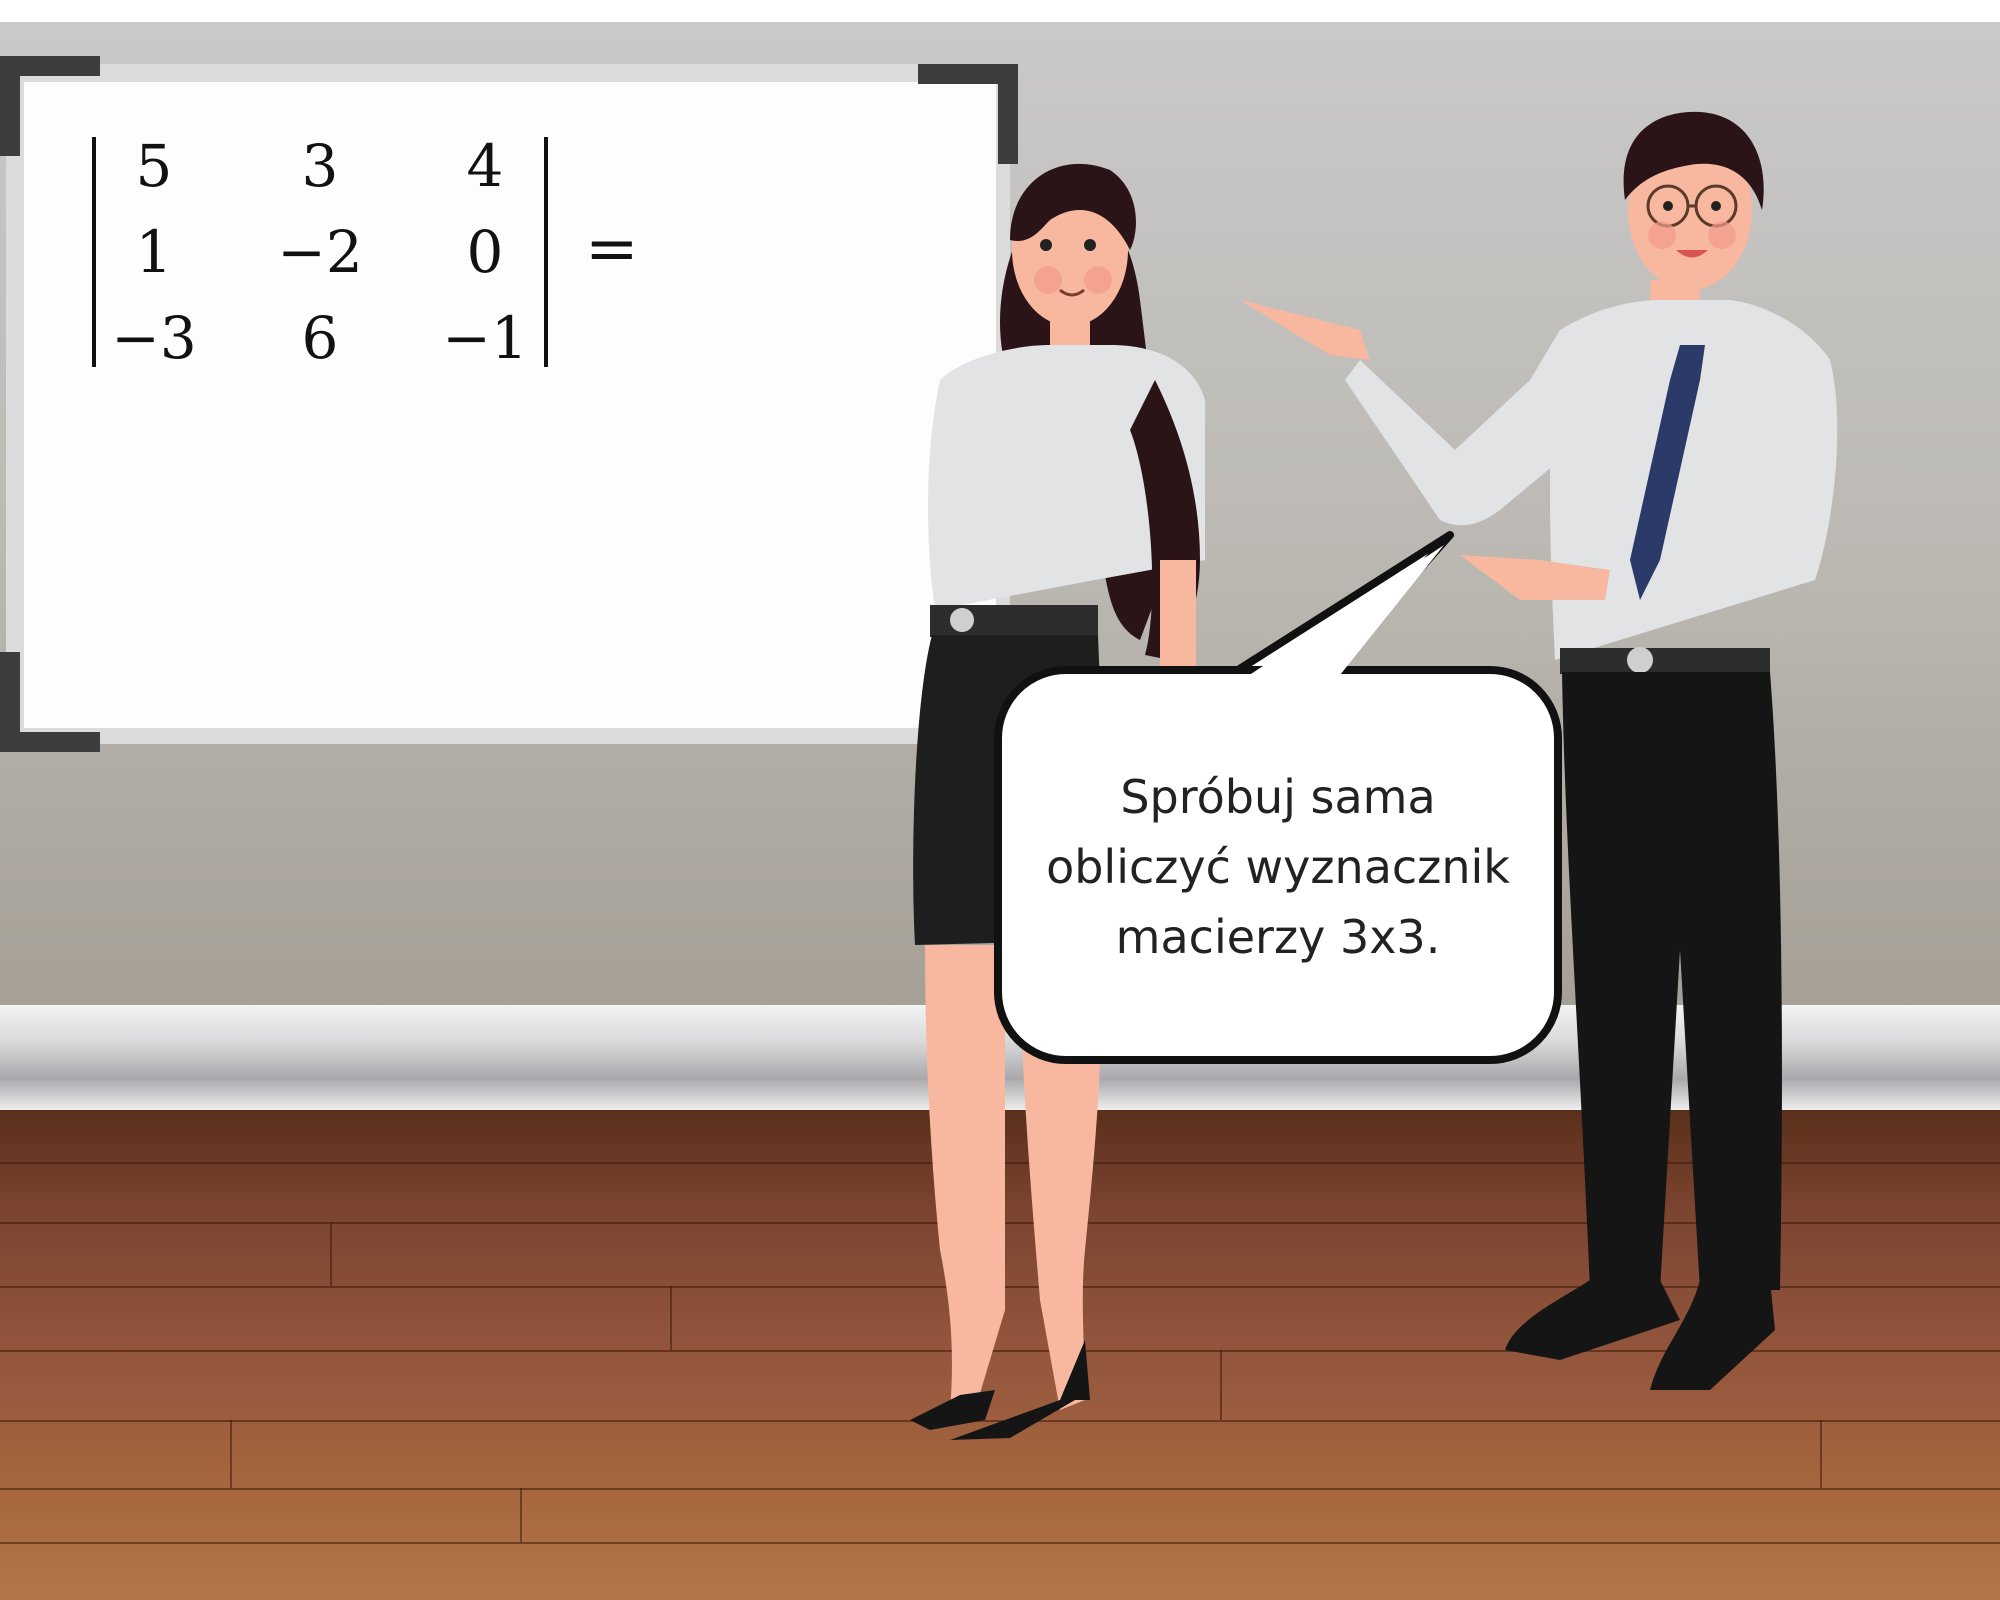 The image size is (2000, 1600). I want to click on matrix-cell: −3, so click(154, 338).